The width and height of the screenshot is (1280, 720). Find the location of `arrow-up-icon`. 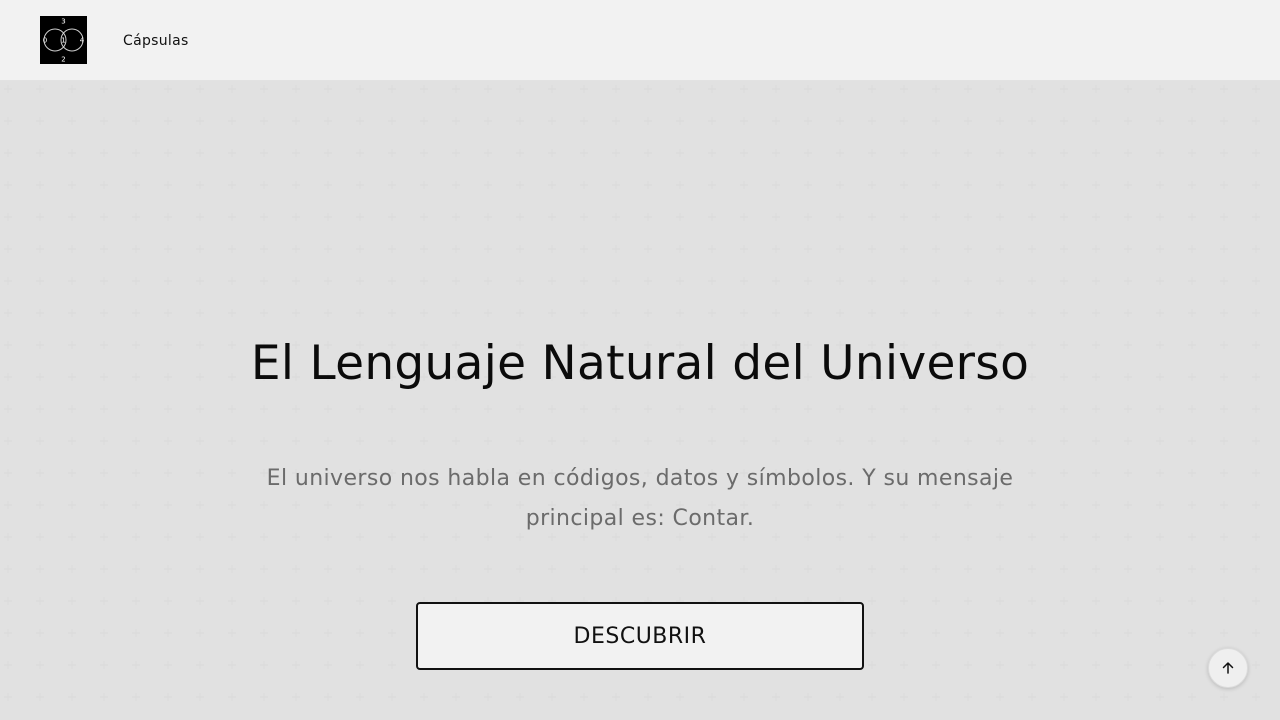

arrow-up-icon is located at coordinates (1228, 668).